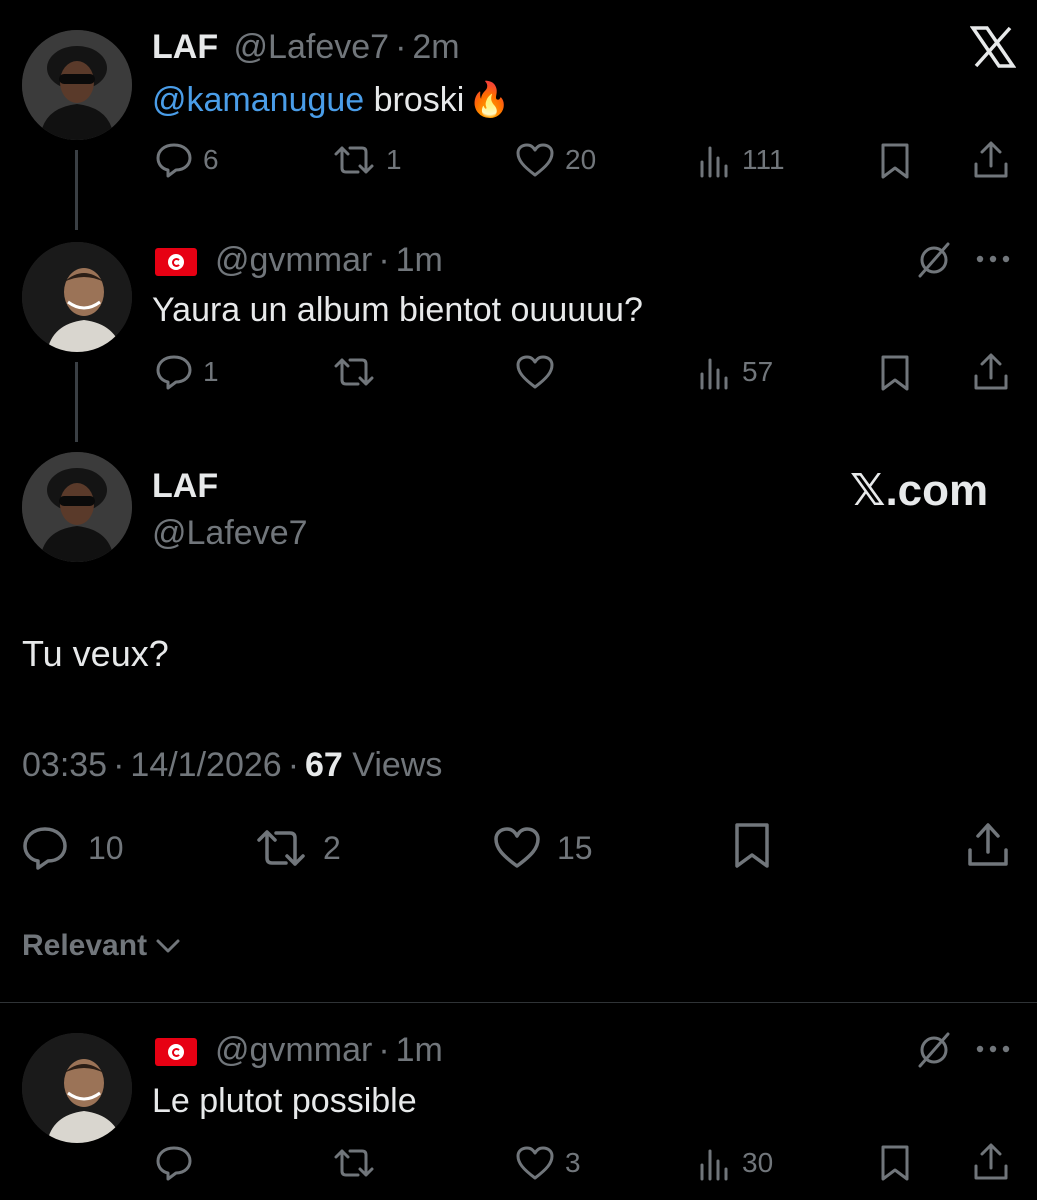 This screenshot has height=1200, width=1037. Describe the element at coordinates (763, 159) in the screenshot. I see `views-count: 111` at that location.